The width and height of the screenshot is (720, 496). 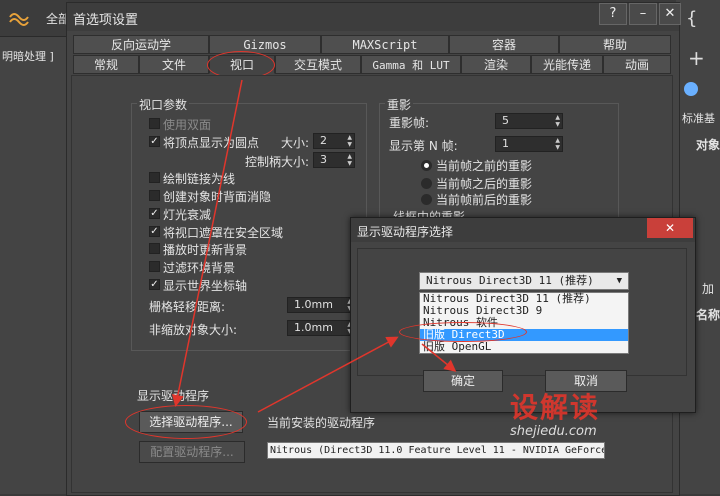 I want to click on arrow-tab-to-button, so click(x=207, y=243).